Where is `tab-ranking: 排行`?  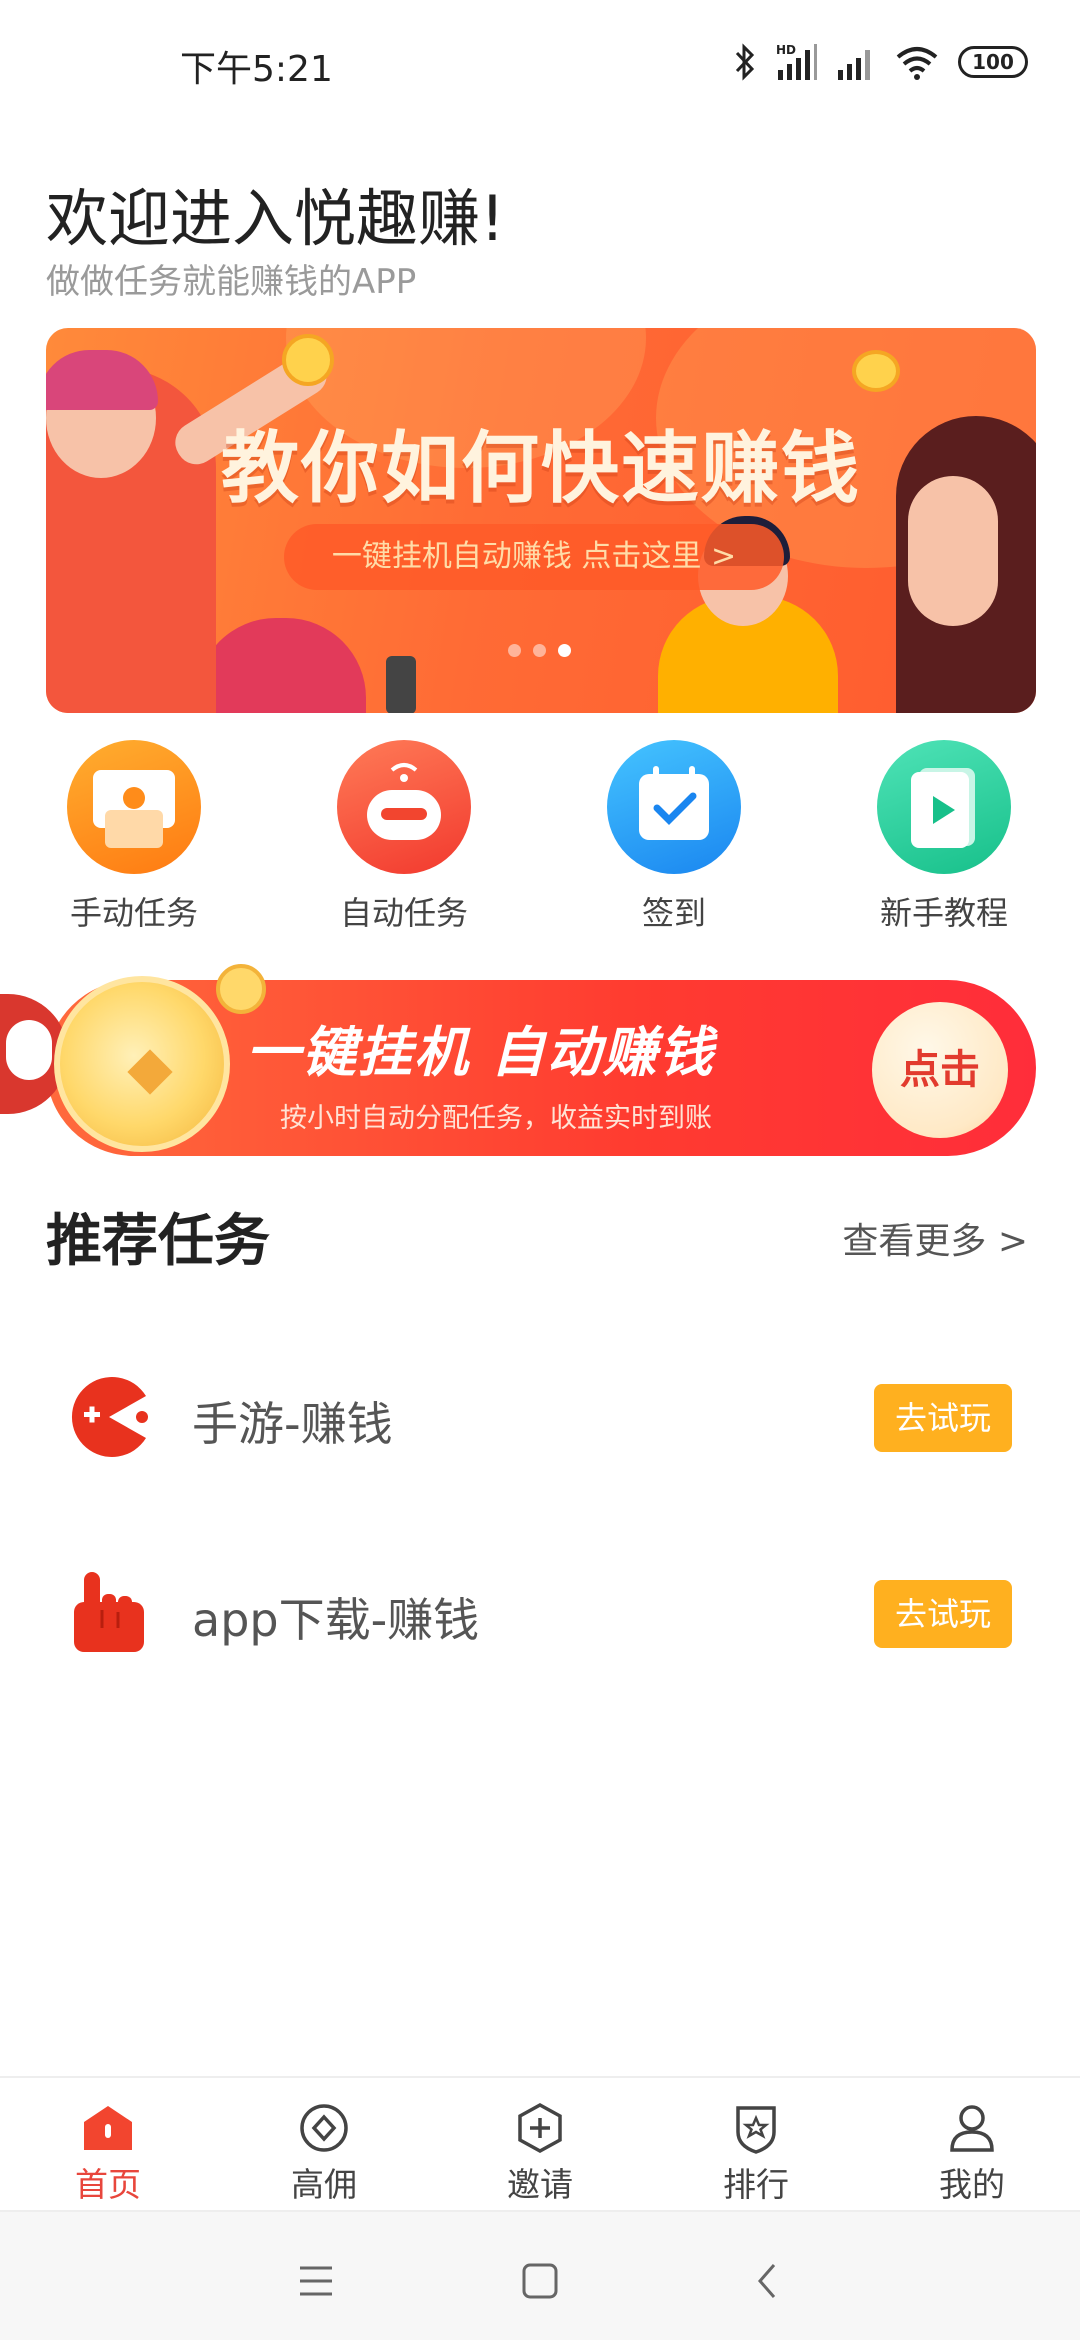 tab-ranking: 排行 is located at coordinates (756, 2144).